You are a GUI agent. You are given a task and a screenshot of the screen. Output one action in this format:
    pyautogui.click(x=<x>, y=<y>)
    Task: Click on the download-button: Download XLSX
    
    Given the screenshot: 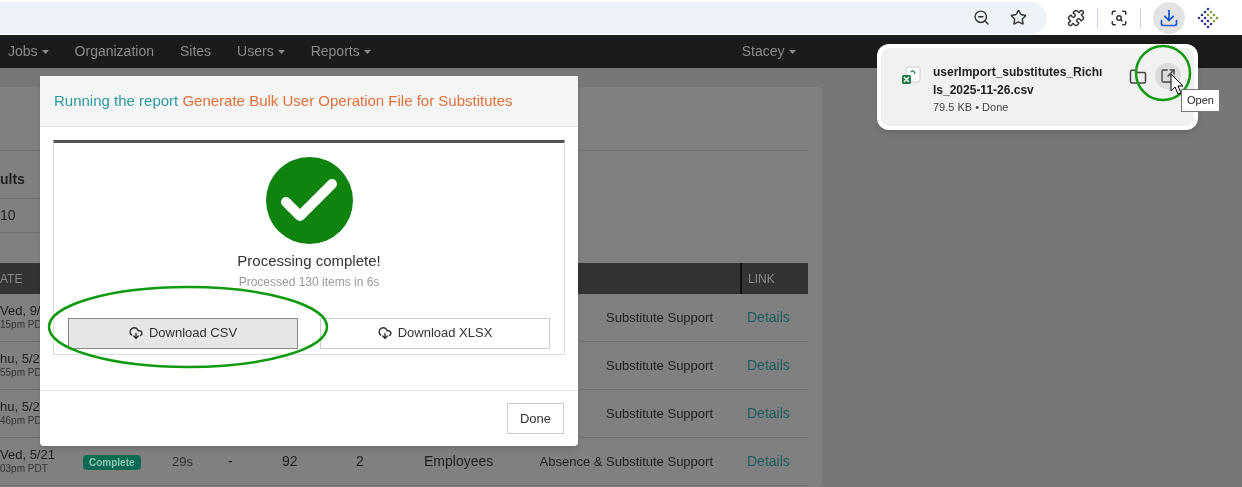 What is the action you would take?
    pyautogui.click(x=435, y=333)
    